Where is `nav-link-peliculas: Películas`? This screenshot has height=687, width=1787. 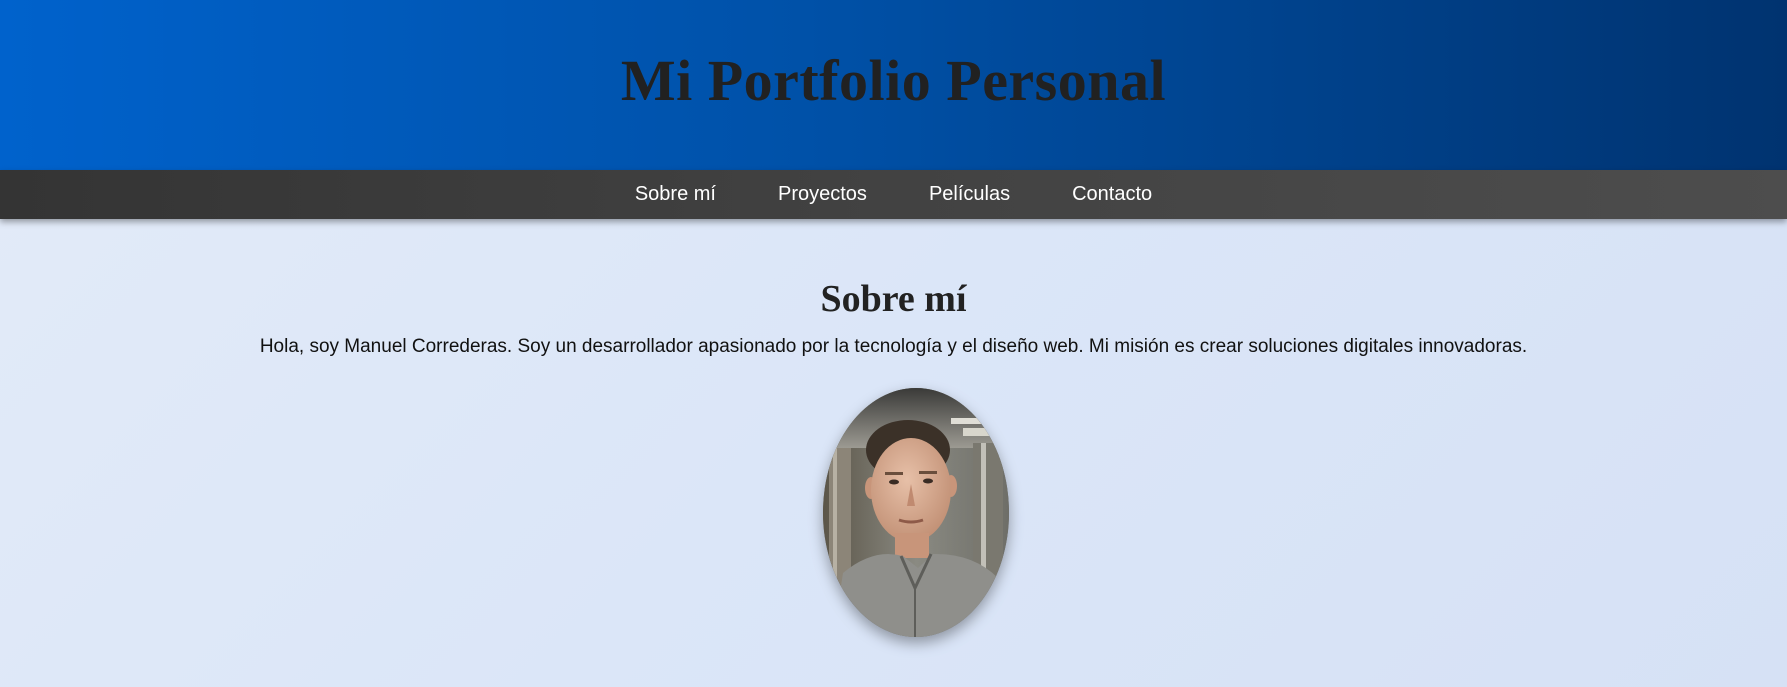 nav-link-peliculas: Películas is located at coordinates (969, 194).